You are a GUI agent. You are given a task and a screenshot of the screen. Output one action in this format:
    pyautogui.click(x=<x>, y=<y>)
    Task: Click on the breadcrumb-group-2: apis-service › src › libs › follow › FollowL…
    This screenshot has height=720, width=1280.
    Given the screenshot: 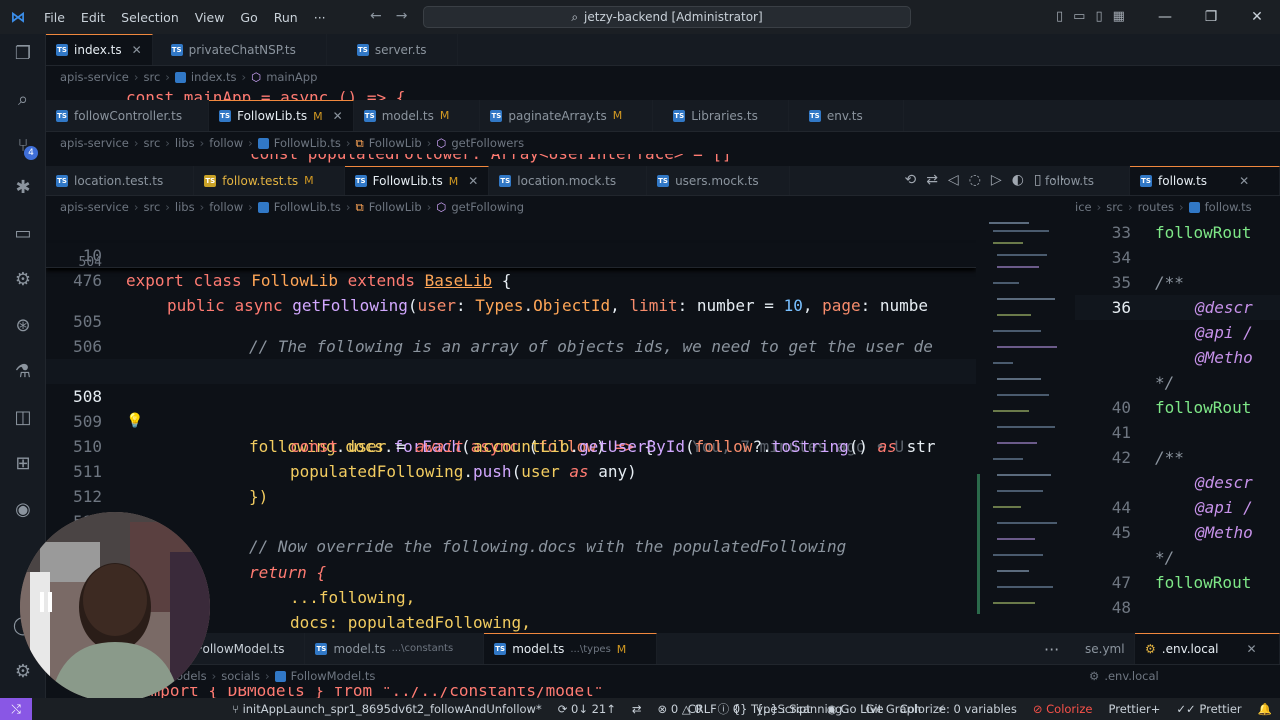 What is the action you would take?
    pyautogui.click(x=663, y=143)
    